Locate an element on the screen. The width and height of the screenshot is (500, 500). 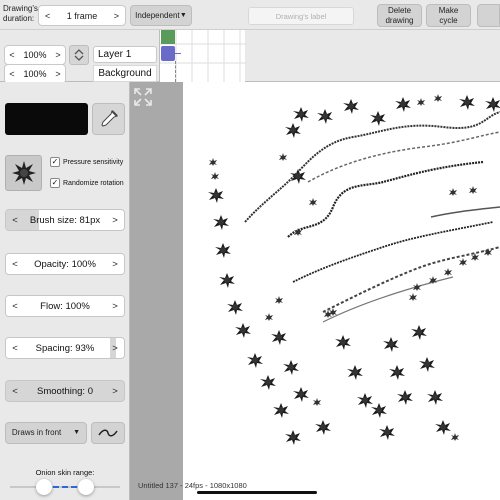
flow-decrease: < is located at coordinates (15, 306).